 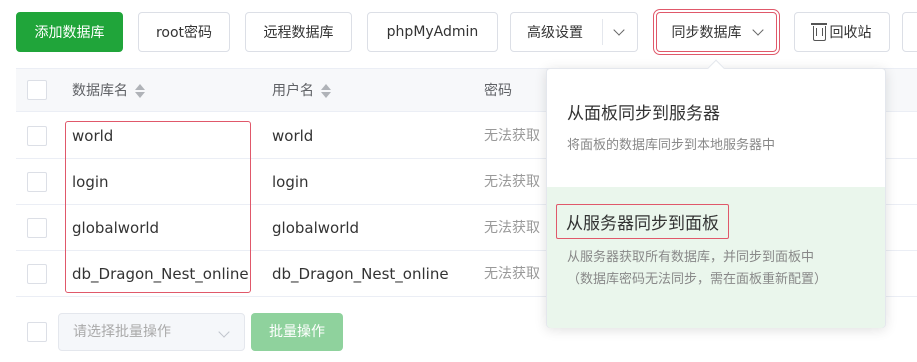 I want to click on column-db-name: 数据库名, so click(x=109, y=91).